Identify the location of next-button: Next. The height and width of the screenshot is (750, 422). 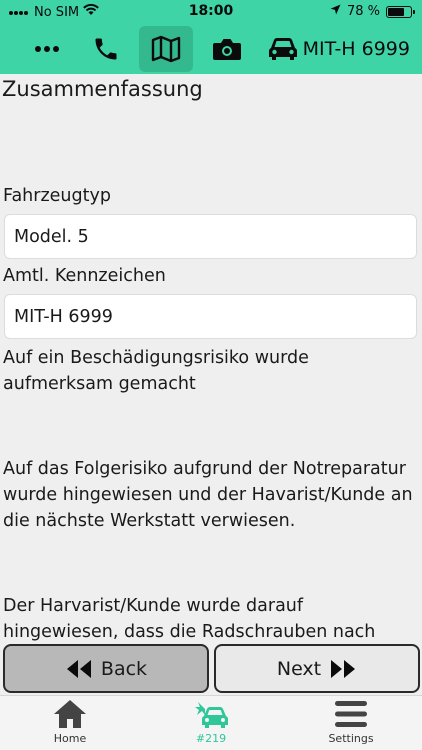
(317, 668).